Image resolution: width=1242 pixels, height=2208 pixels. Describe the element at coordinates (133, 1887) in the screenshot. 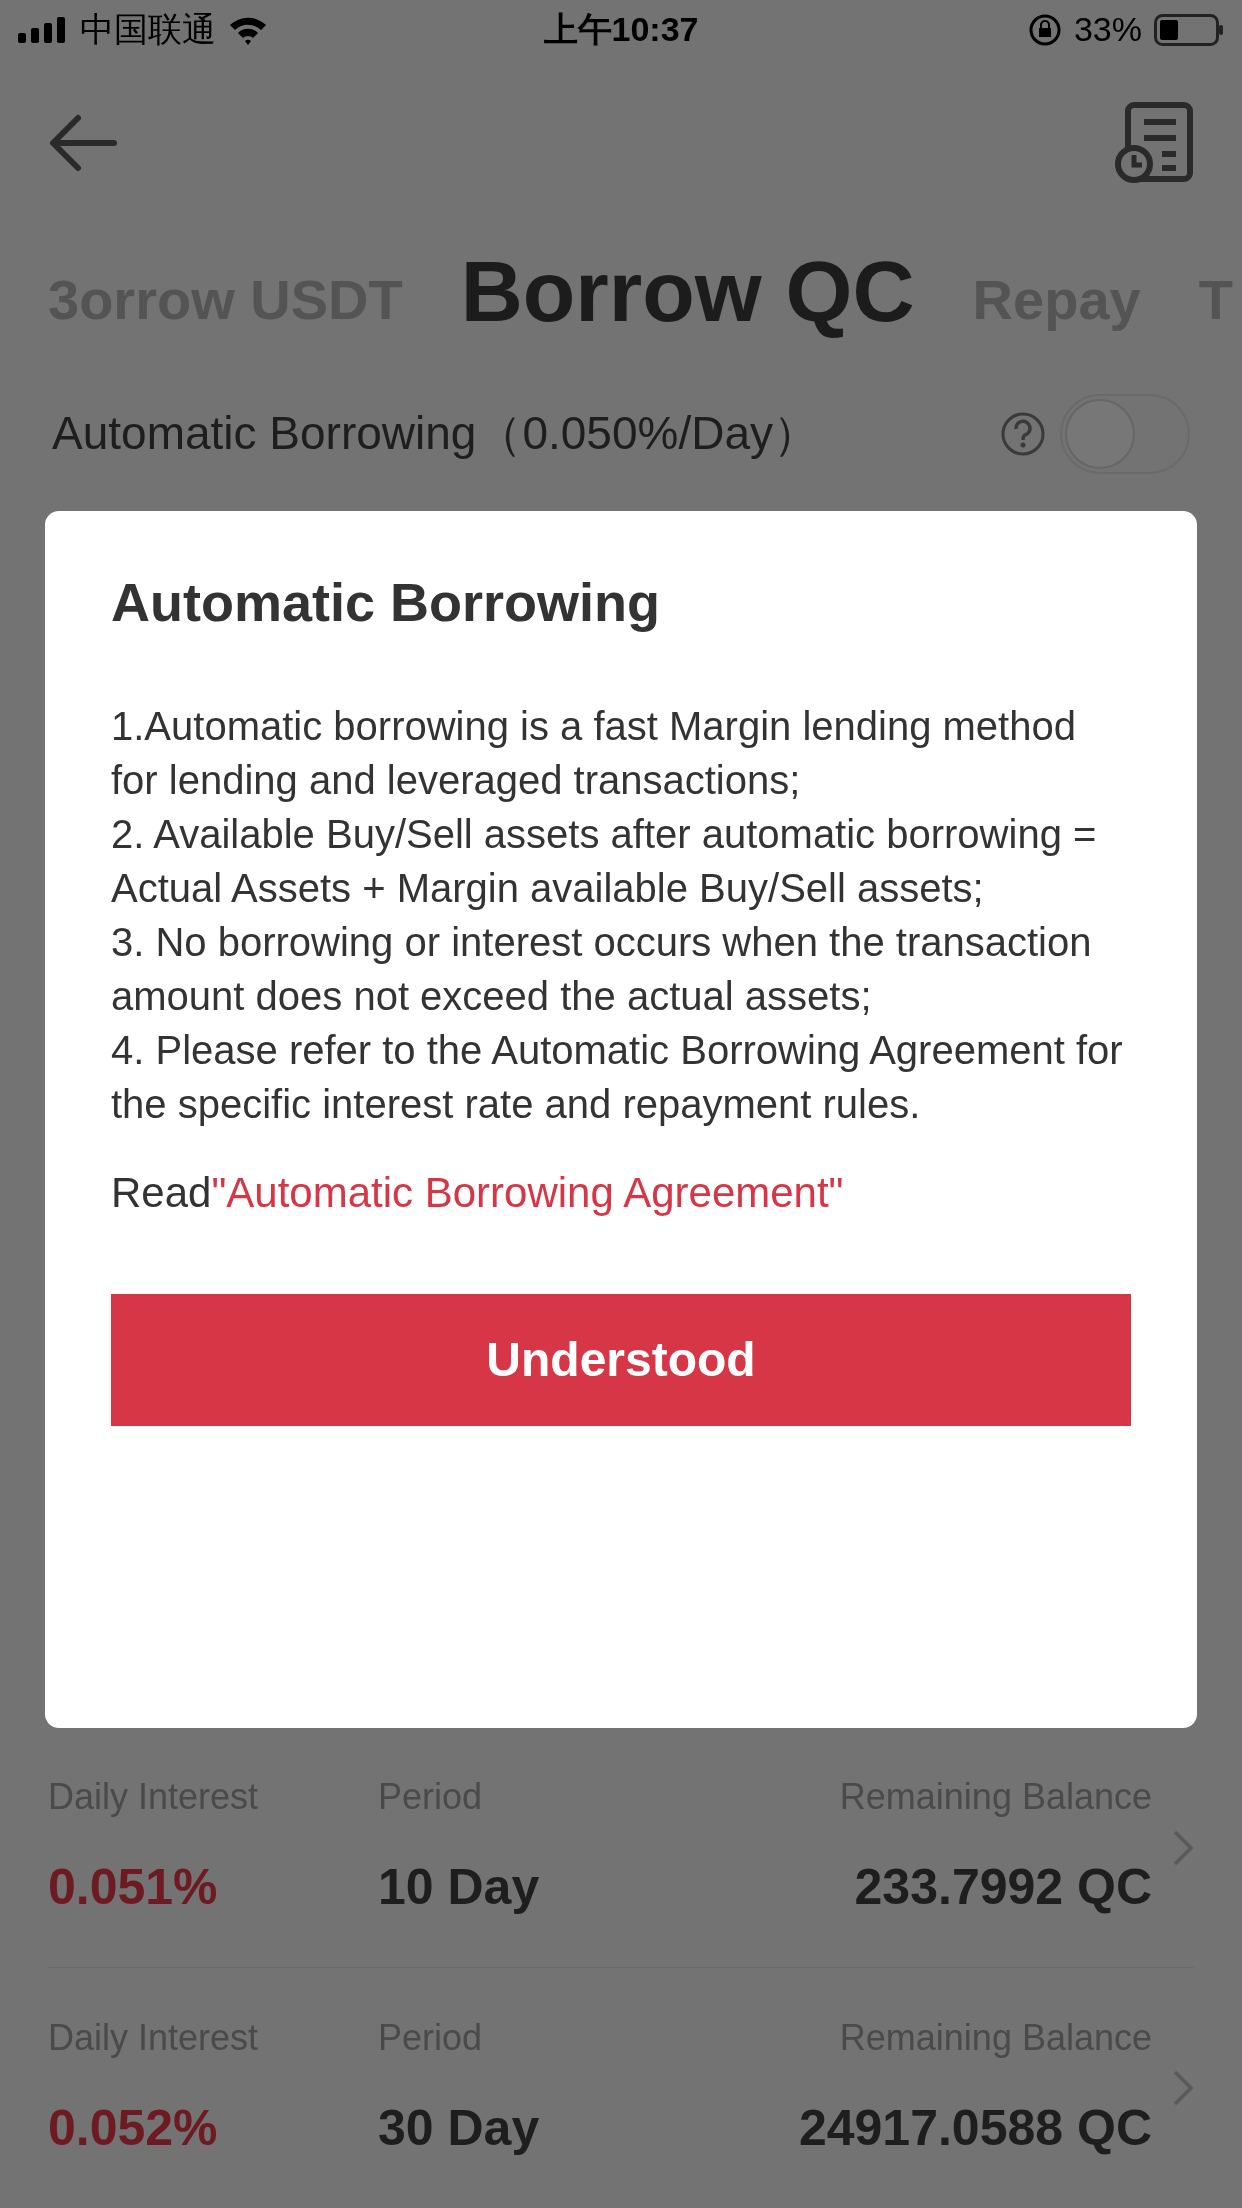

I see `interest-rate: 0.051%` at that location.